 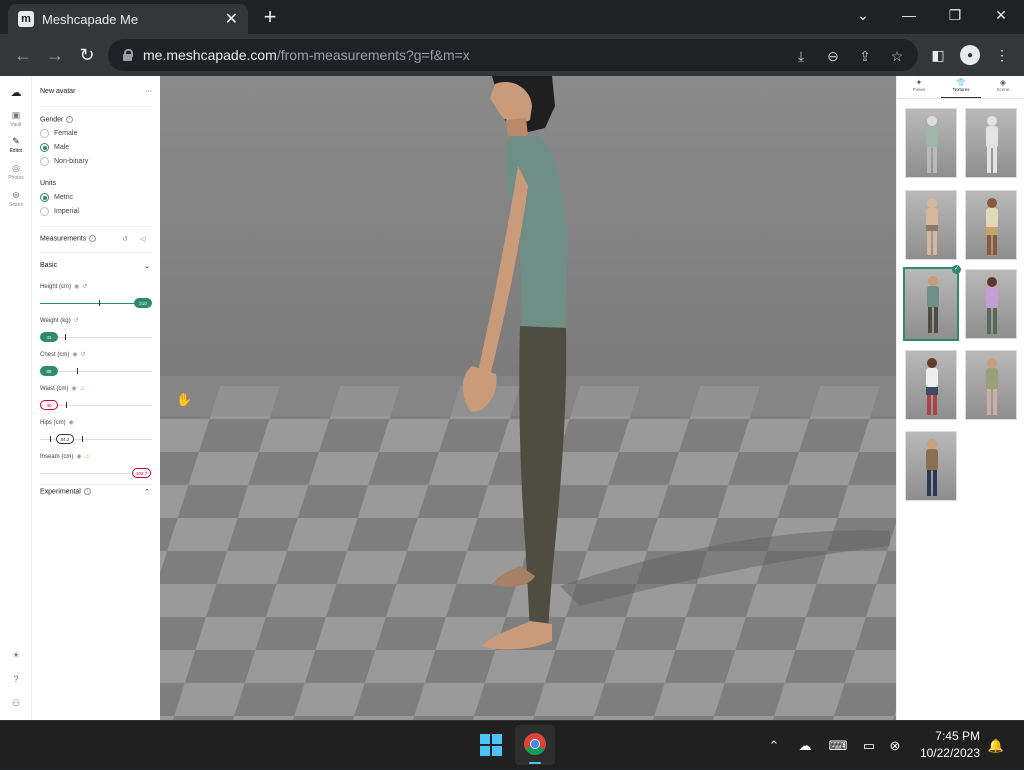 What do you see at coordinates (16, 172) in the screenshot?
I see `rail-item-photos: ◎ Photos` at bounding box center [16, 172].